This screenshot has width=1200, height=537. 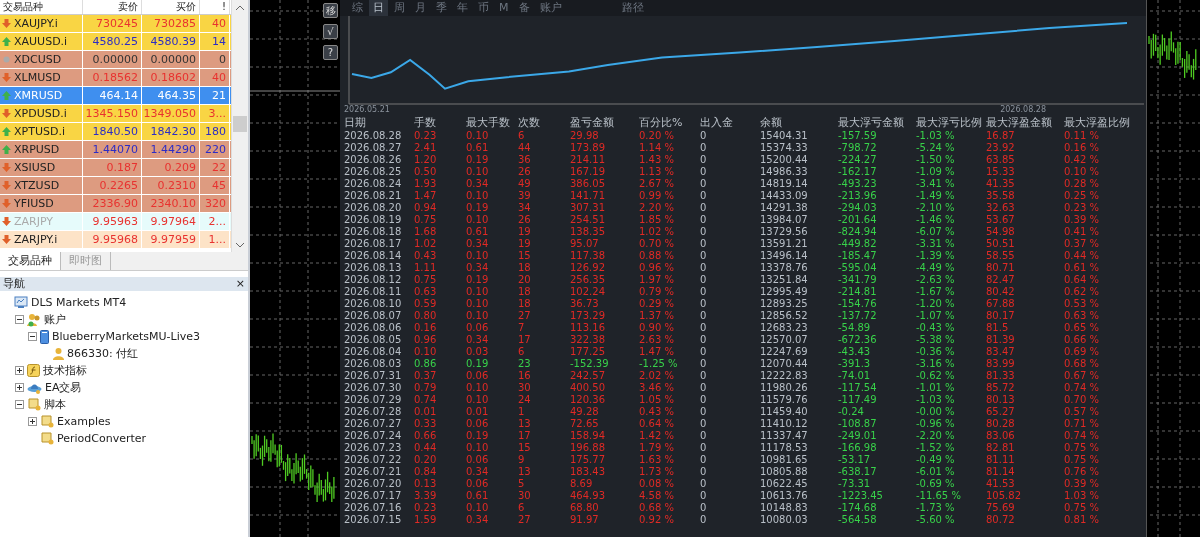 I want to click on scrollbar, so click(x=239, y=126).